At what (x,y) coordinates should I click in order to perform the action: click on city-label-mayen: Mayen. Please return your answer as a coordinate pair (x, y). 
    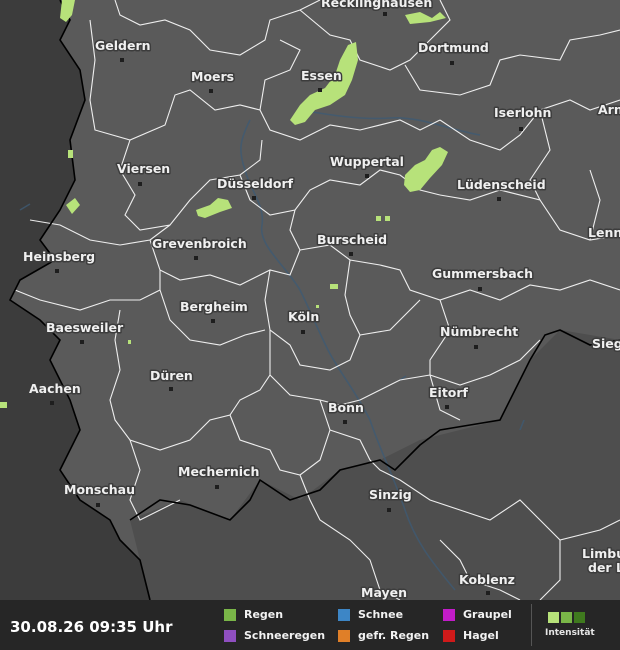
    Looking at the image, I should click on (384, 592).